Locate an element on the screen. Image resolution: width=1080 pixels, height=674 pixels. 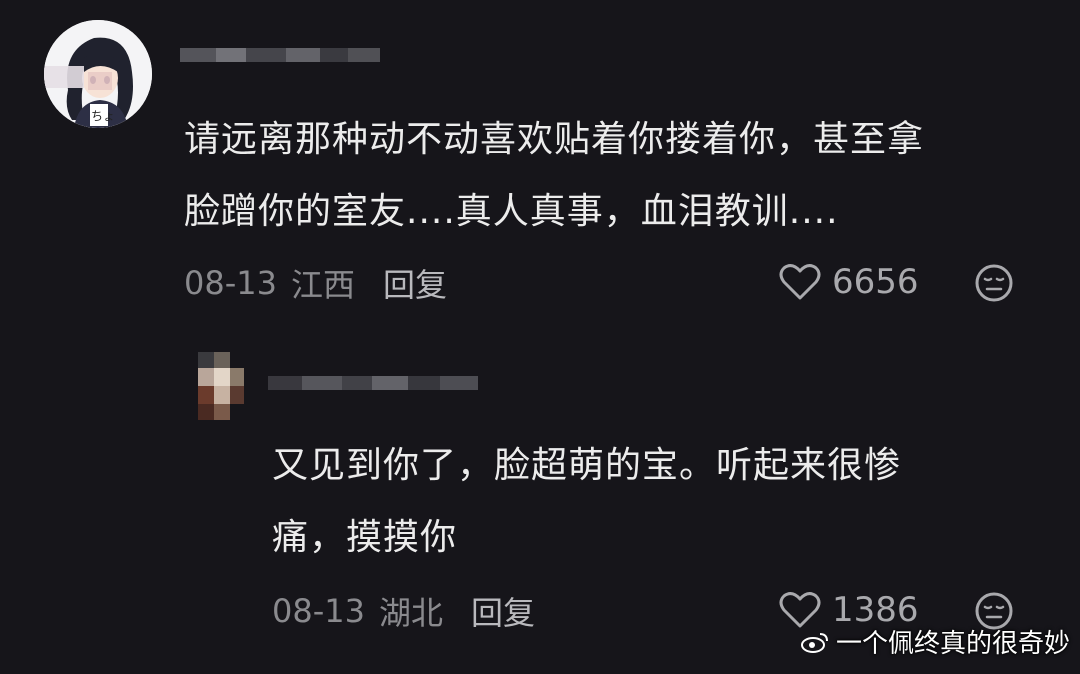
anime-girl-avatar: ちょ is located at coordinates (98, 74).